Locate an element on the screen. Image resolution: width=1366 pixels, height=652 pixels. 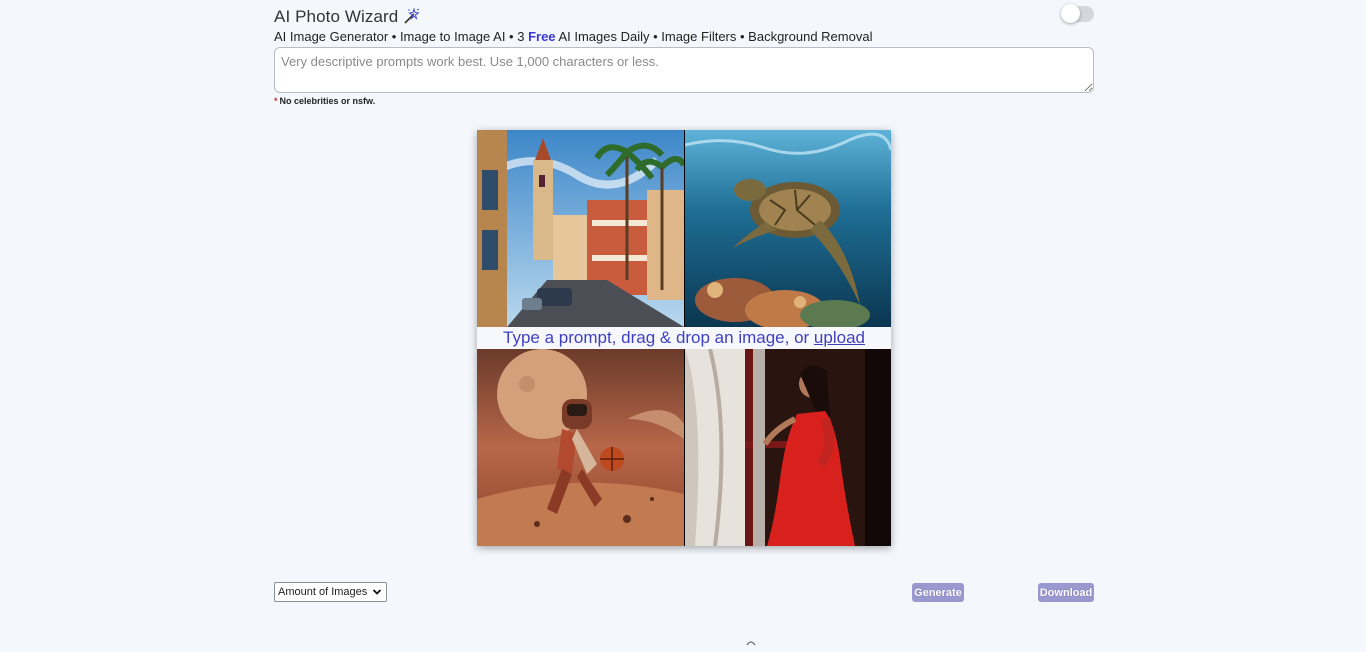
chevron-down-icon is located at coordinates (377, 592).